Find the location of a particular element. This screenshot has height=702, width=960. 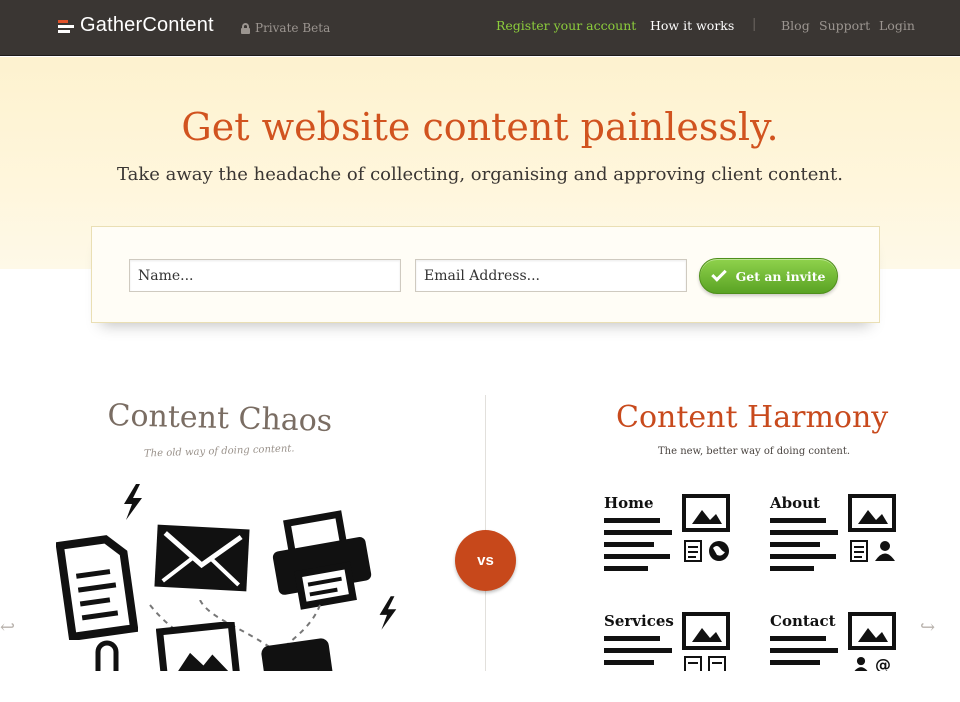

get-invite-button: Get an invite is located at coordinates (768, 276).